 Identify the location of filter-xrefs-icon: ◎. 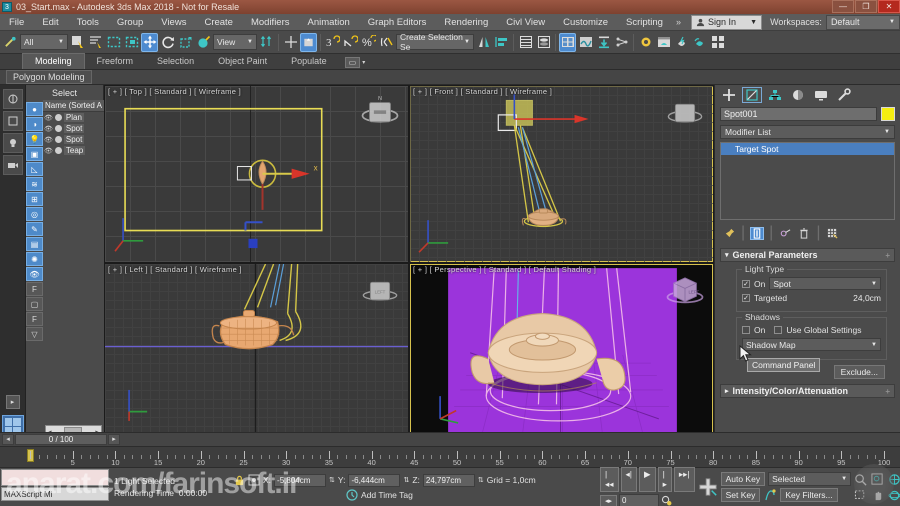
(34, 214).